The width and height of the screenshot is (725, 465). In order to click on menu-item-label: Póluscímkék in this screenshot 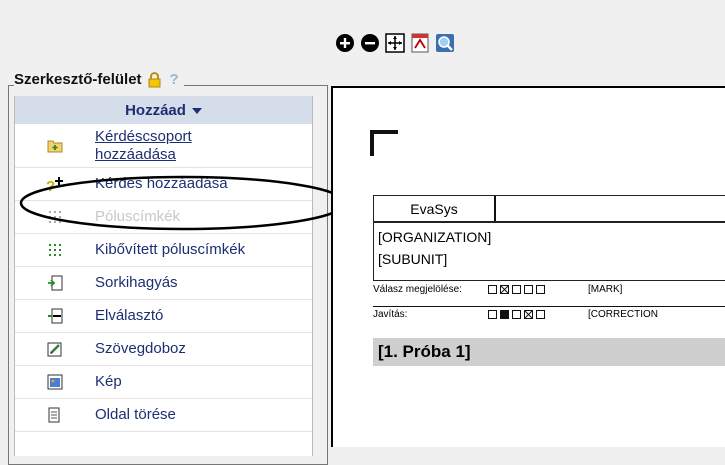, I will do `click(138, 216)`.